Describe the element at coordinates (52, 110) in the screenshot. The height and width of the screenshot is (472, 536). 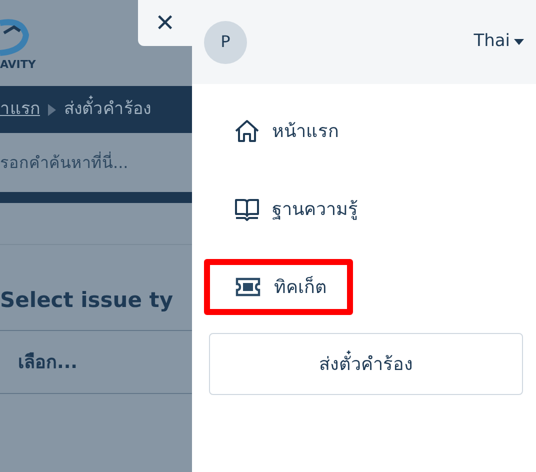
I see `chevron-icon` at that location.